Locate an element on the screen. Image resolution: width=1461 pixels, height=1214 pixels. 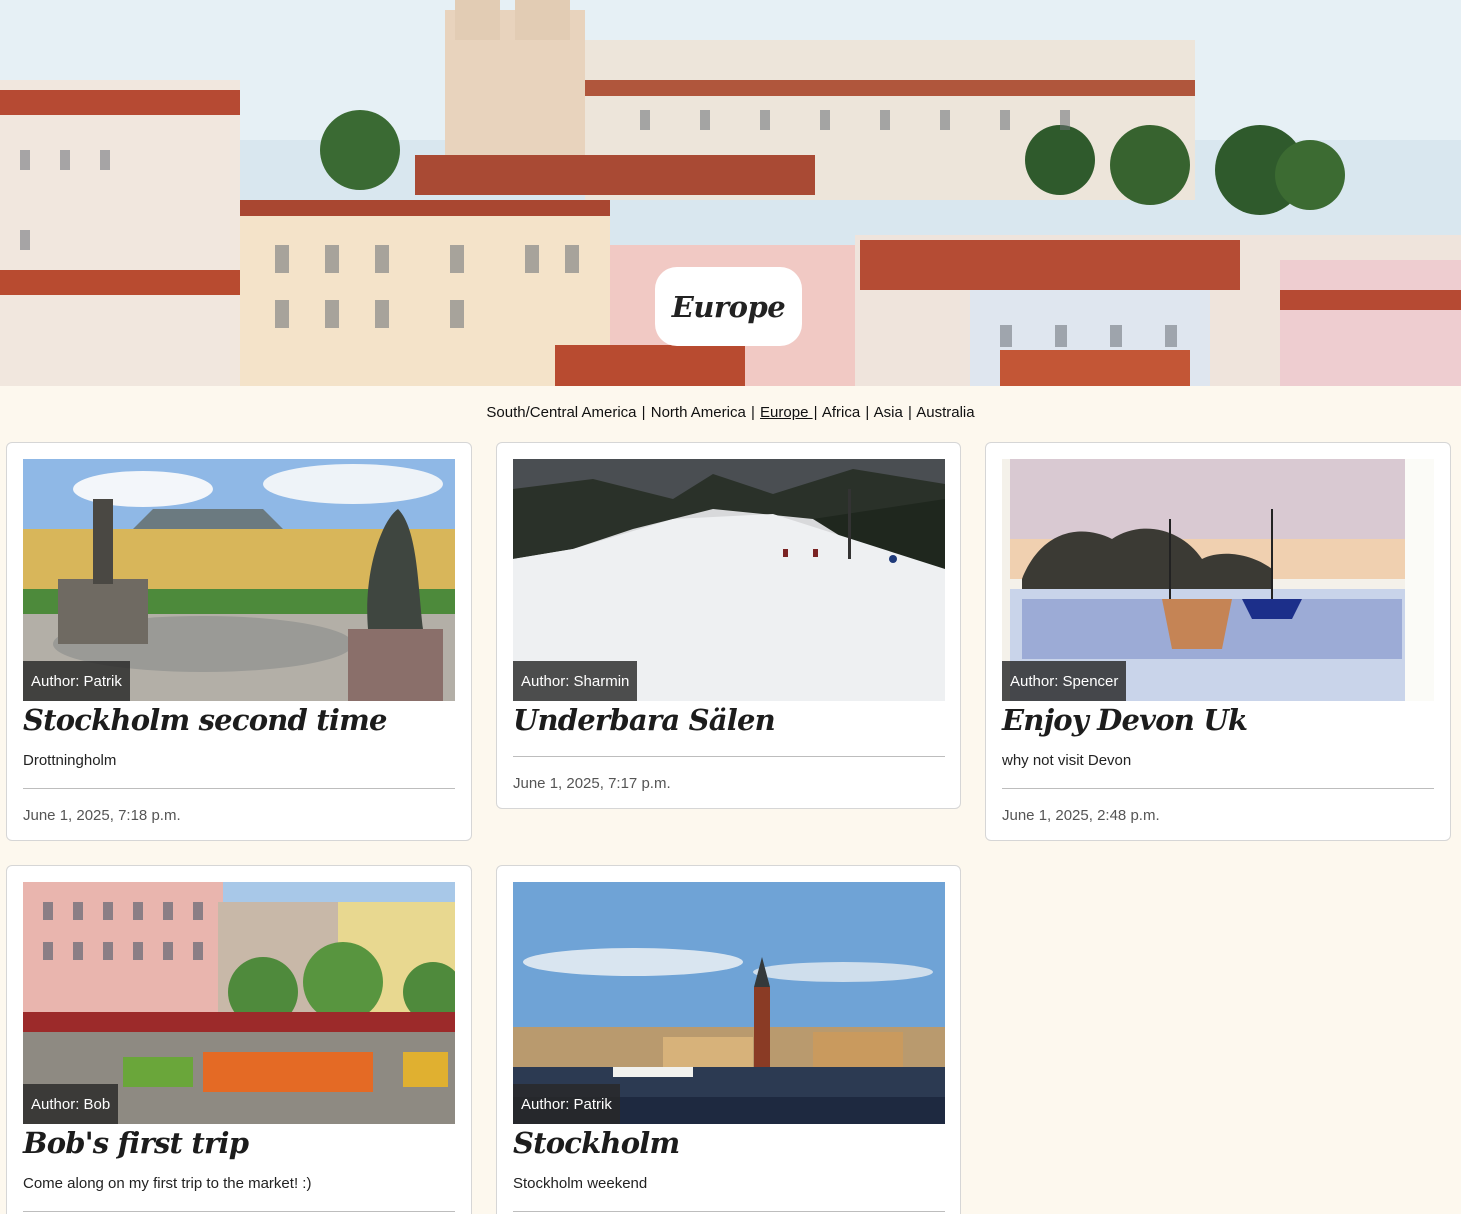
region-link-south-central-america: South/Central America is located at coordinates (561, 412).